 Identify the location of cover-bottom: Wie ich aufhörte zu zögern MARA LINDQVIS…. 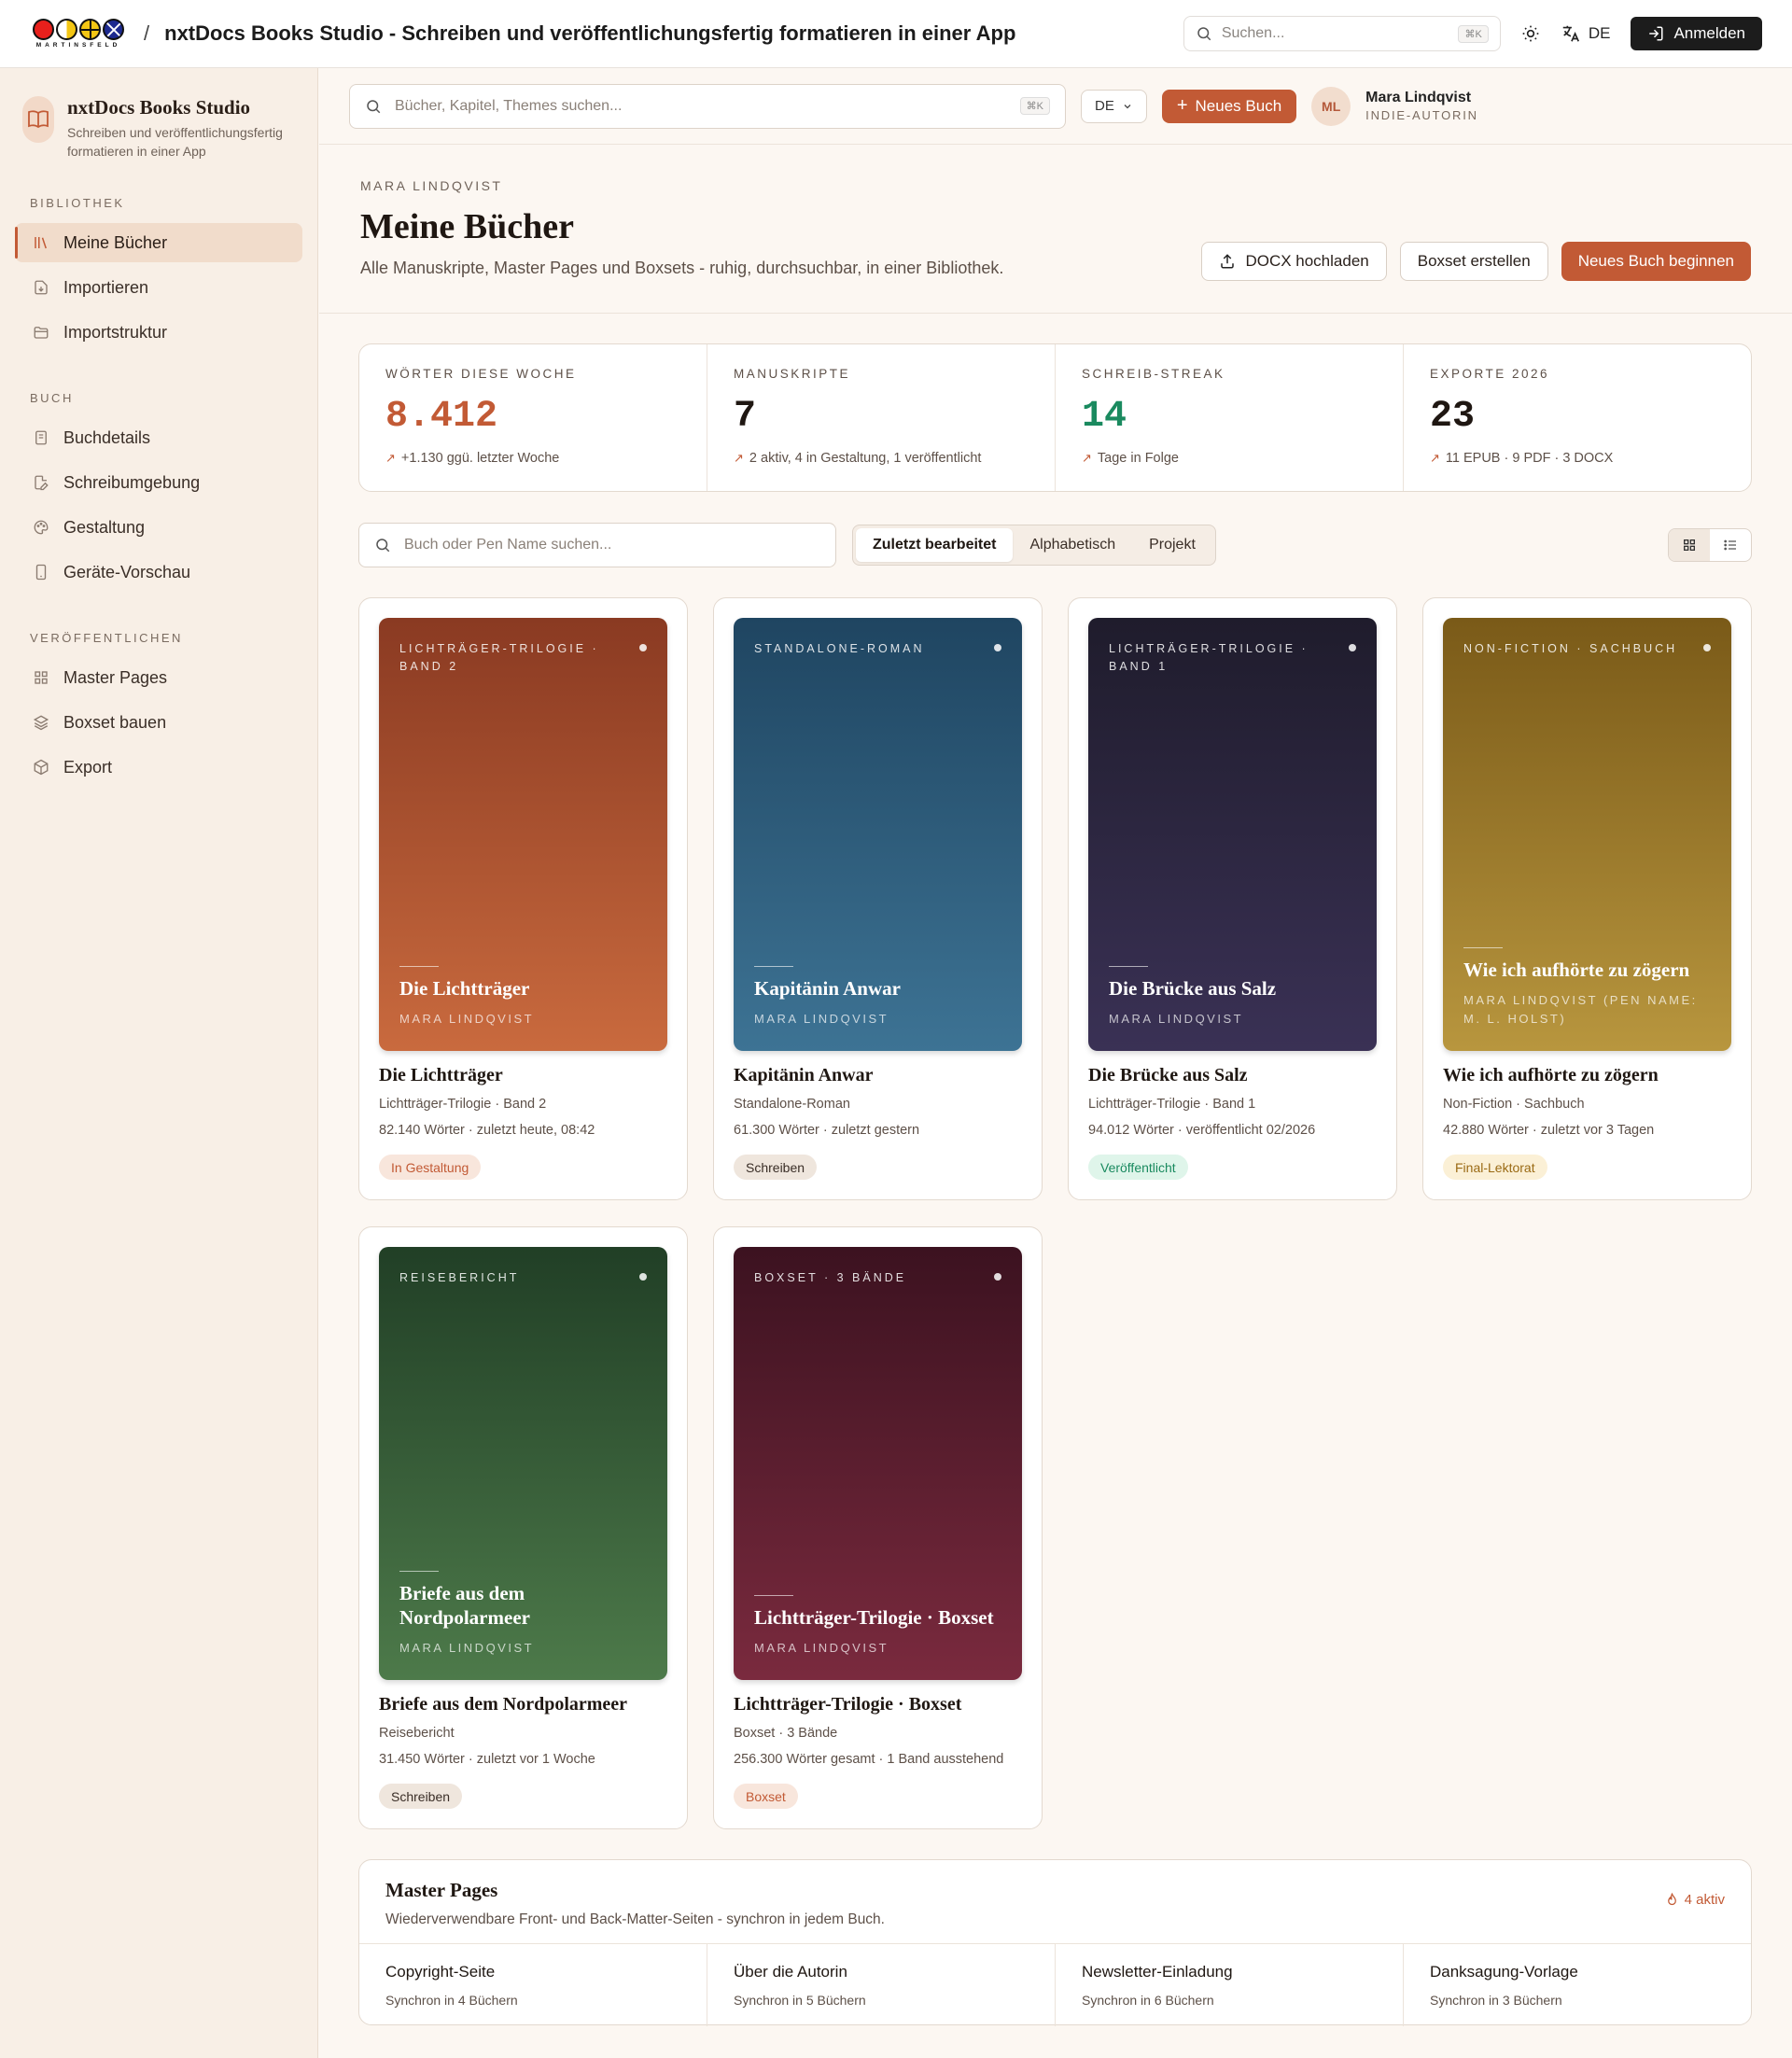
(1587, 988).